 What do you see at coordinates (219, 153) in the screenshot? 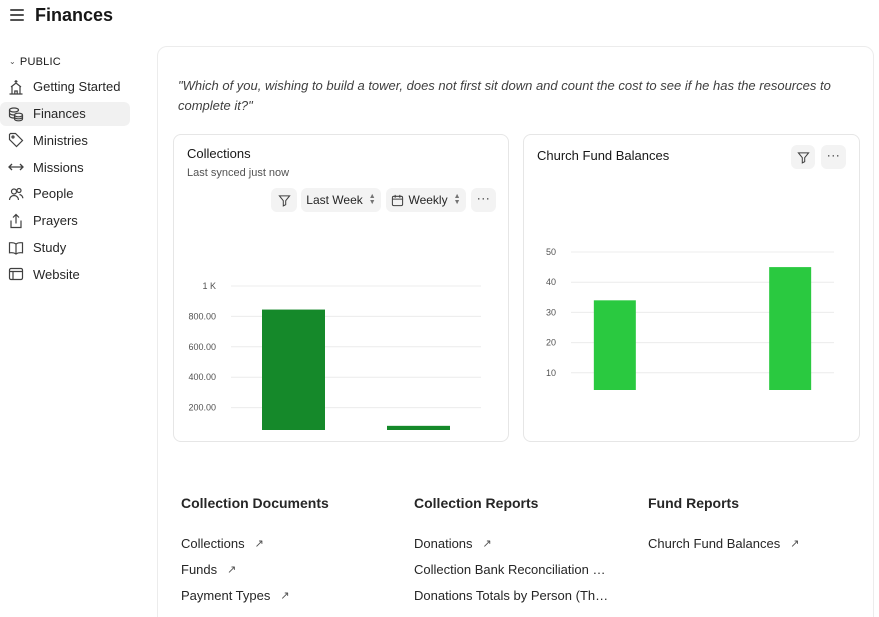
I see `card-title: Collections` at bounding box center [219, 153].